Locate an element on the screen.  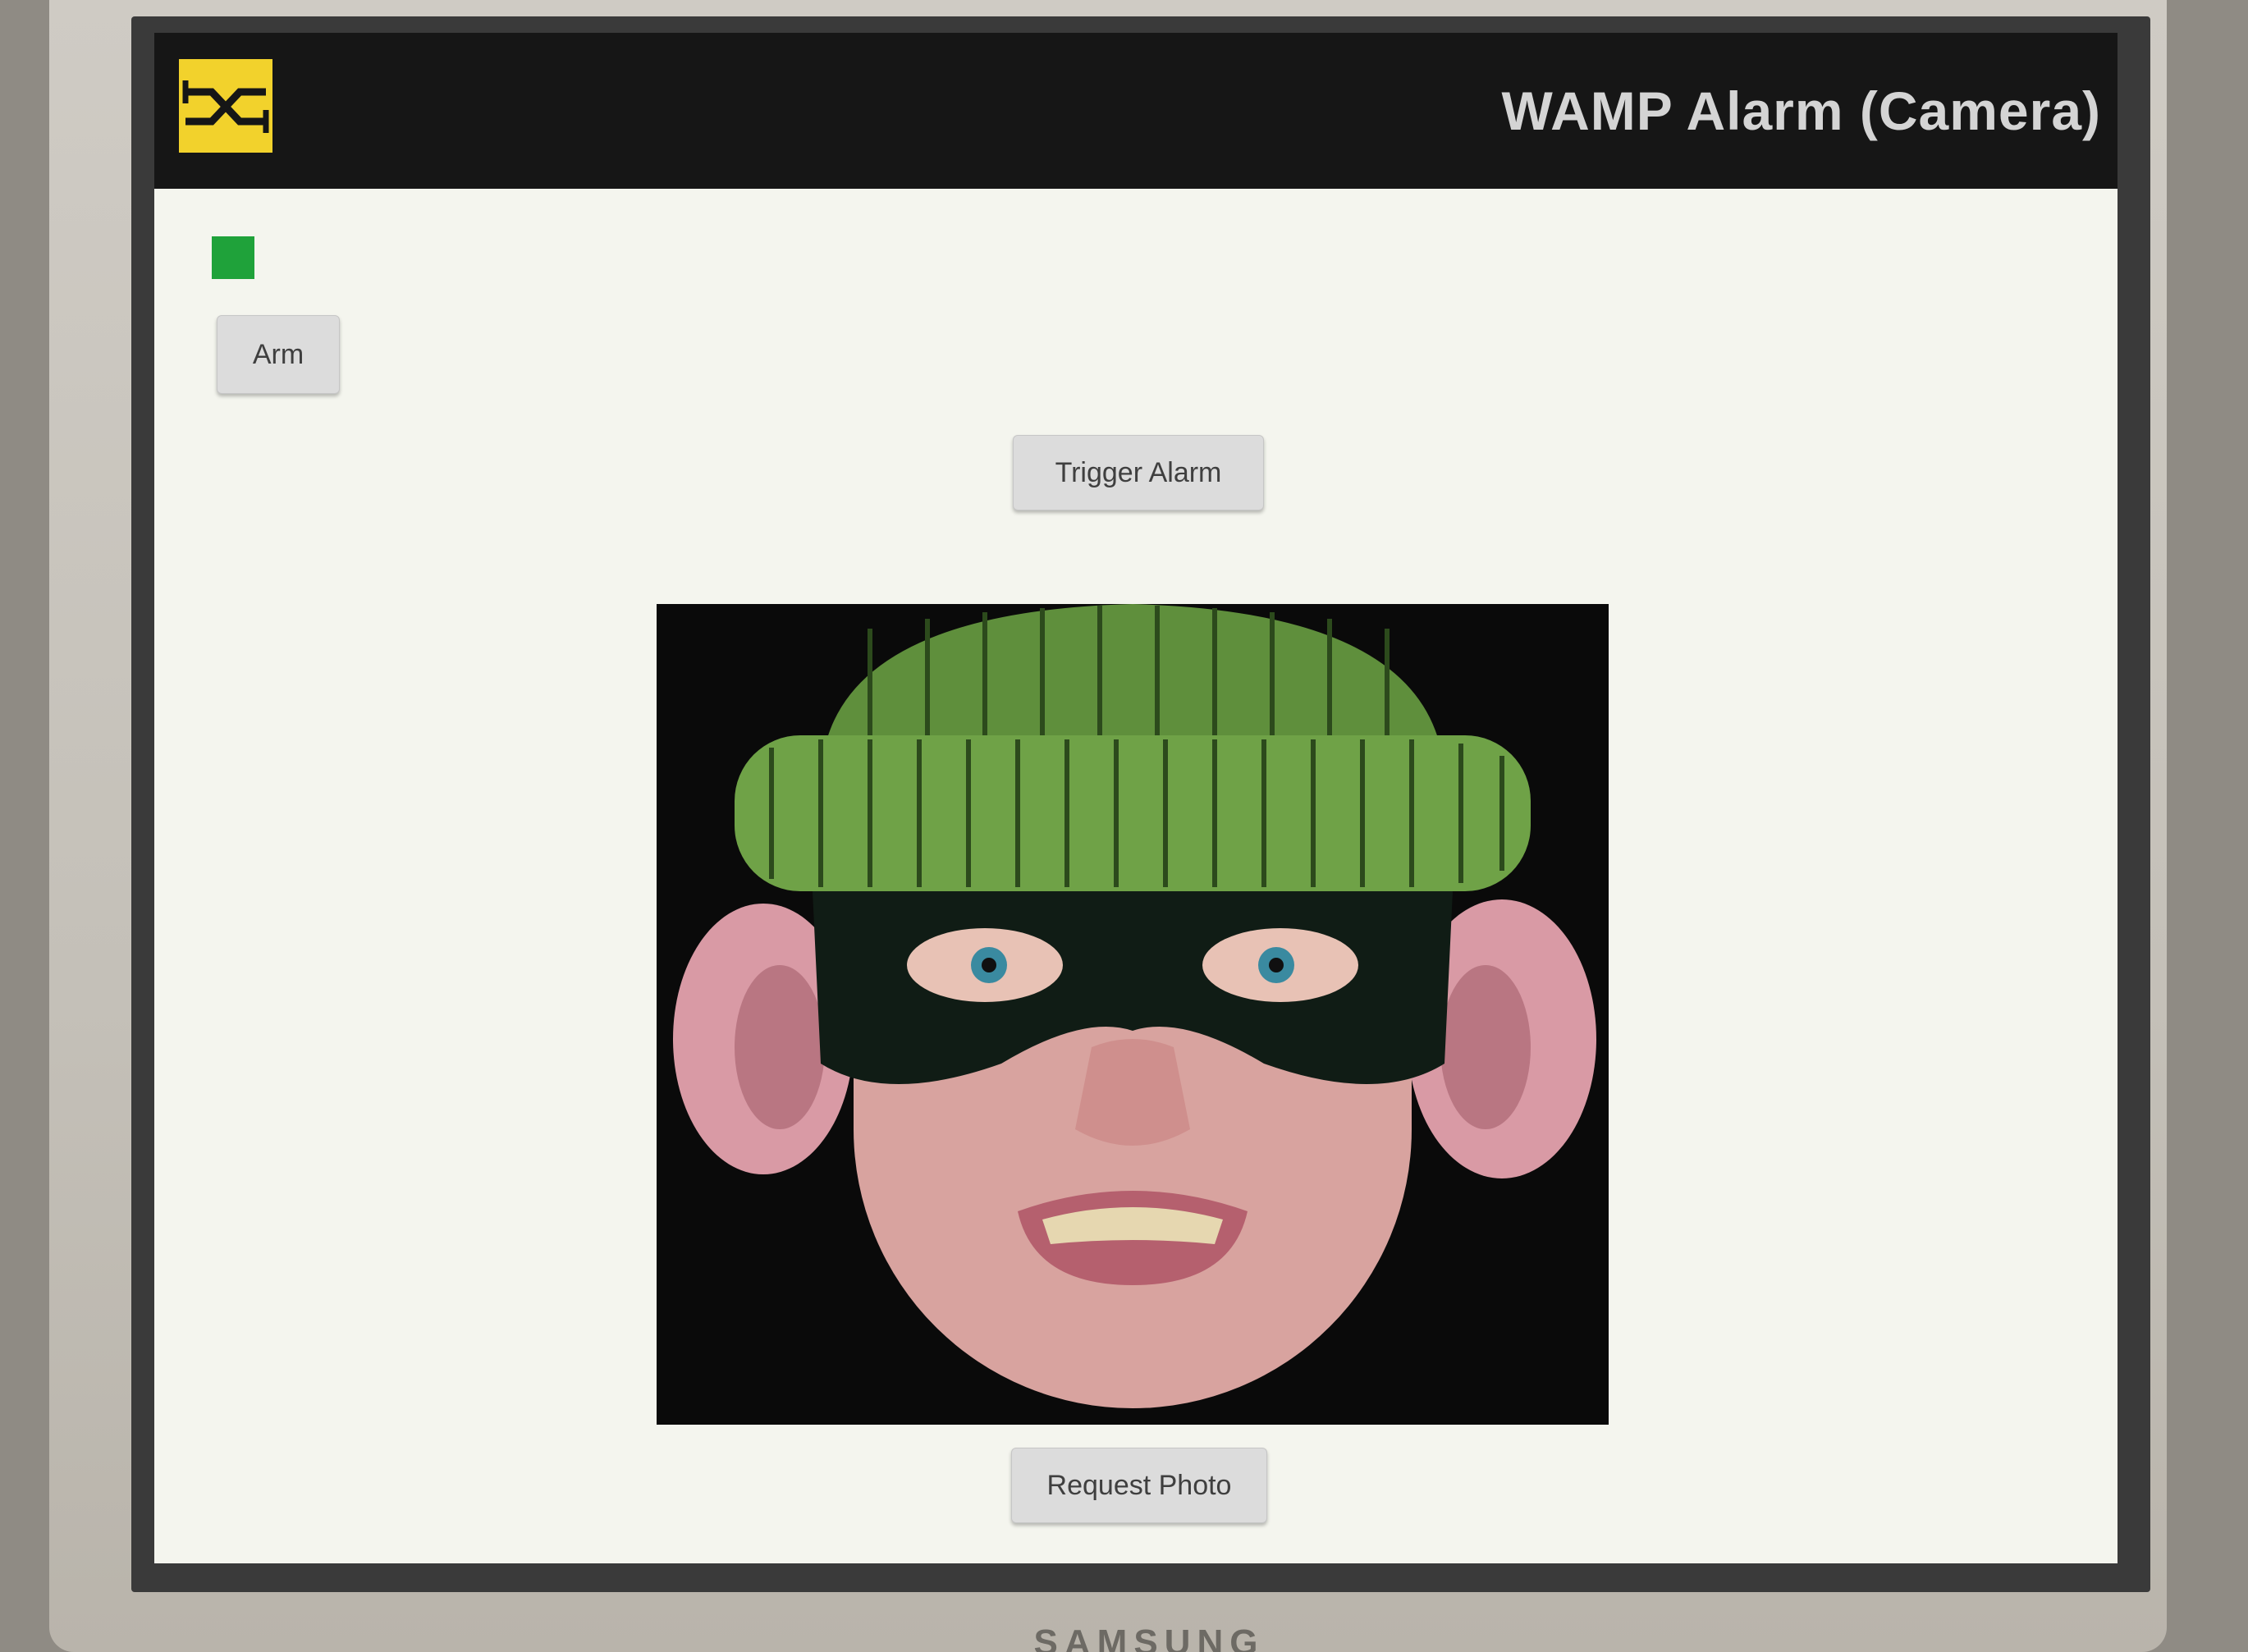
trigger-alarm-button: Trigger Alarm is located at coordinates (1138, 472).